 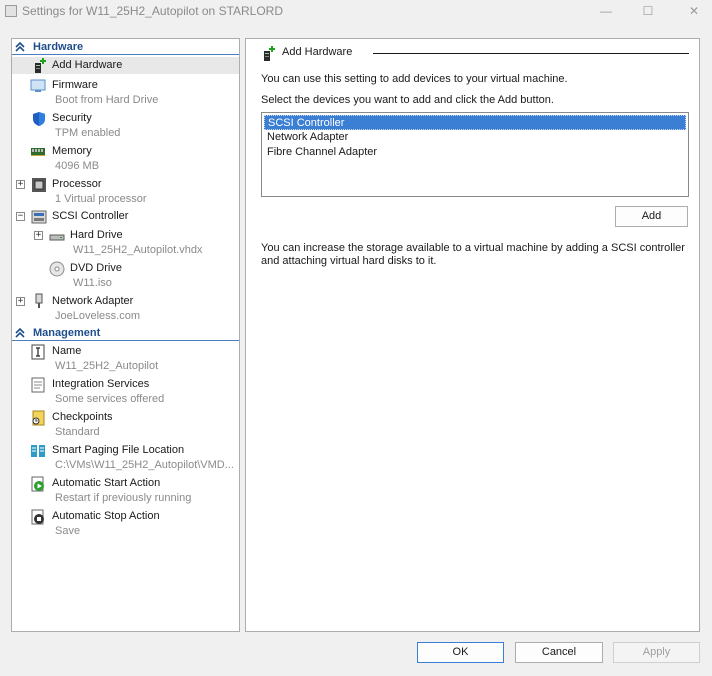 I want to click on nav-item-add-hardware: Add Hardware, so click(x=125, y=65).